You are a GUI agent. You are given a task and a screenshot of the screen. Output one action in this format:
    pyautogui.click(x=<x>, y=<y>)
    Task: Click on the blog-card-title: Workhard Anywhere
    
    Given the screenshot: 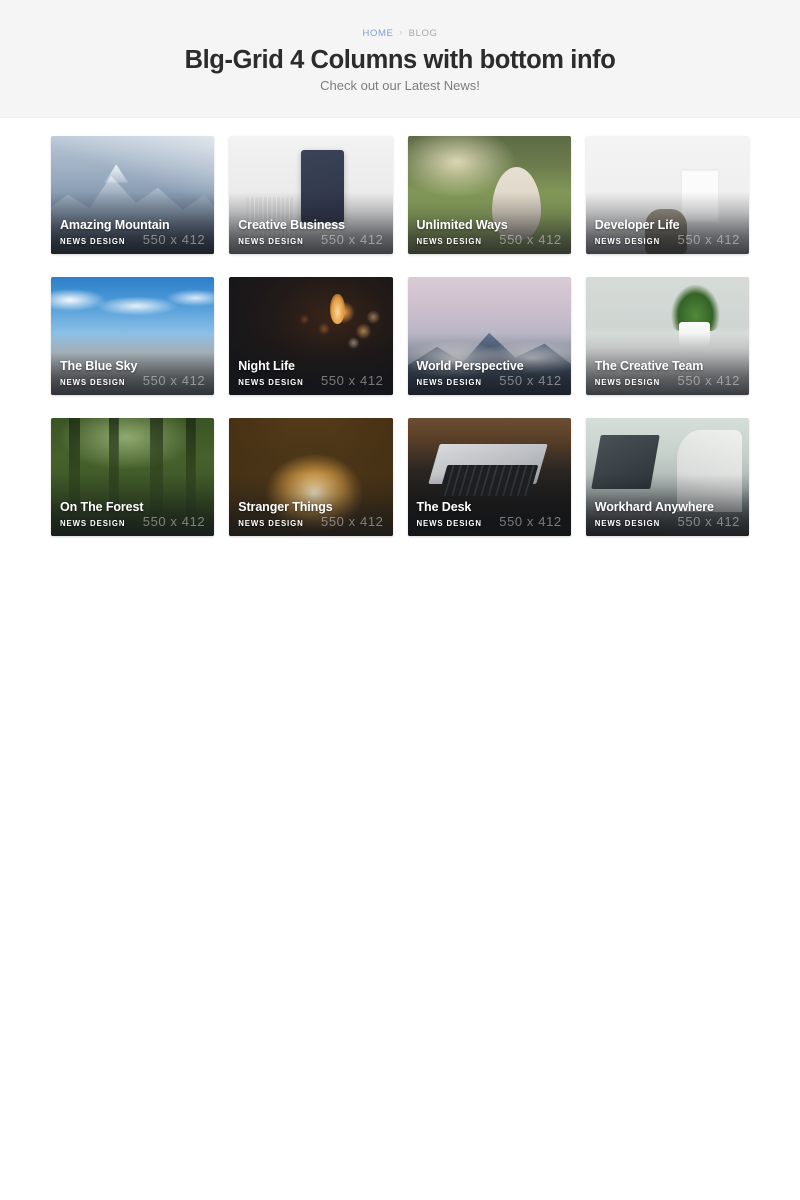 What is the action you would take?
    pyautogui.click(x=654, y=507)
    